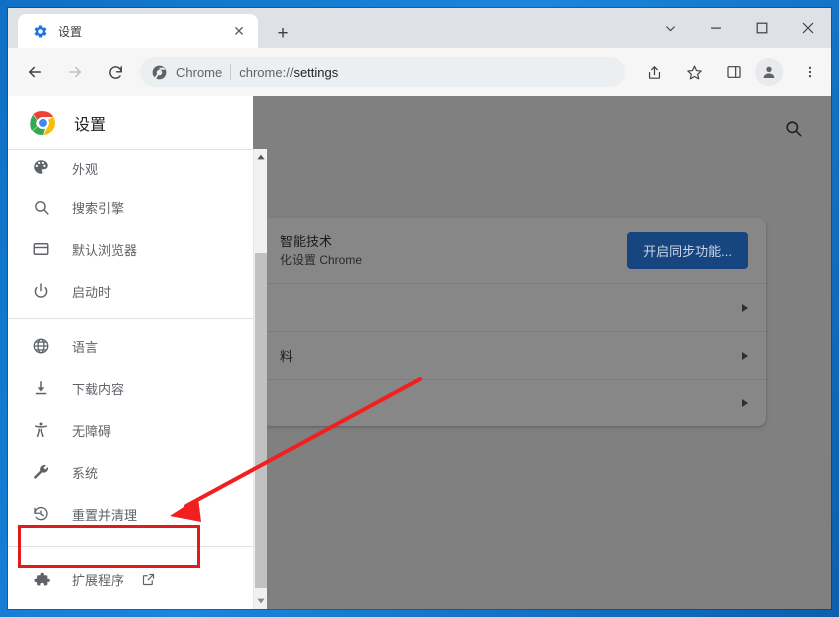 The image size is (839, 617). What do you see at coordinates (762, 28) in the screenshot?
I see `maximize-button` at bounding box center [762, 28].